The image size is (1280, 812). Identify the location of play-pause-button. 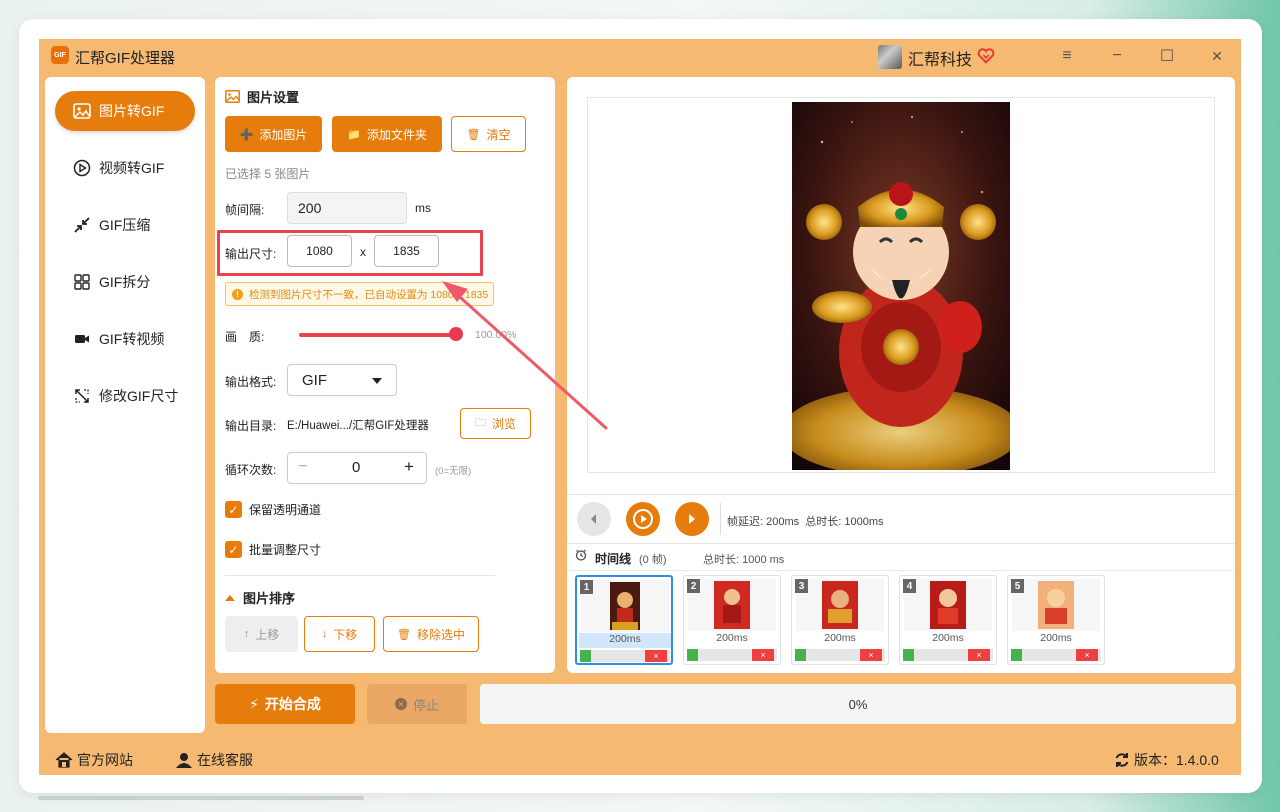
(643, 519).